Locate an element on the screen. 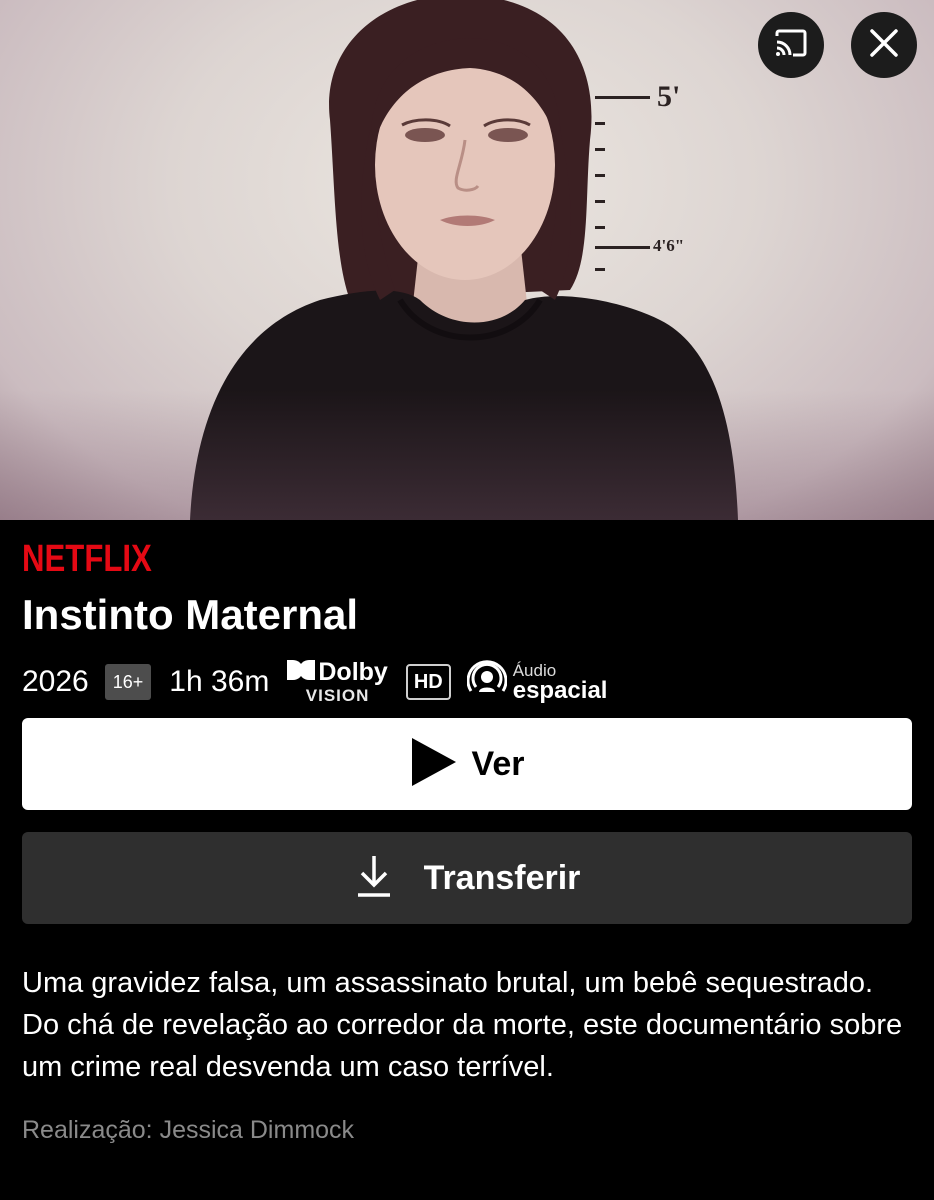 This screenshot has height=1200, width=934. spatial-audio-small: Áudio is located at coordinates (534, 670).